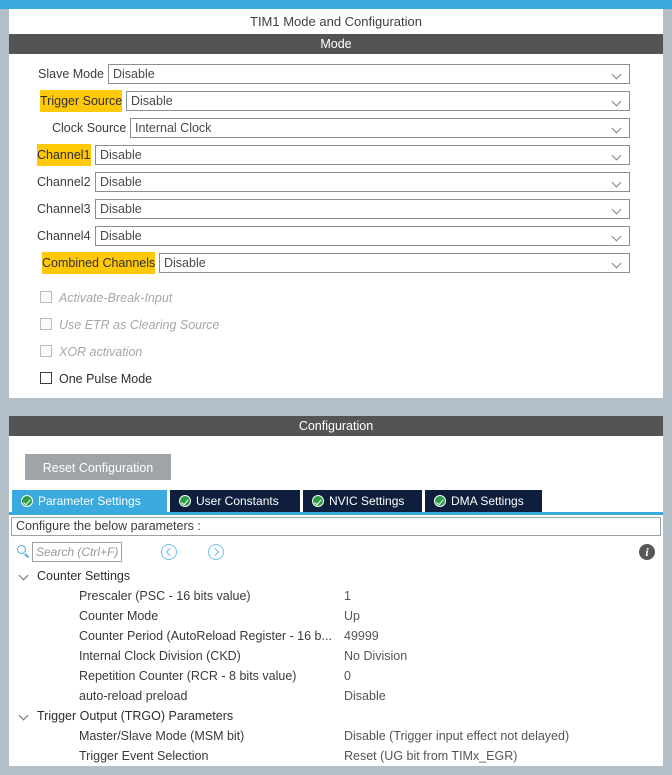 The height and width of the screenshot is (775, 672). I want to click on parameter-row: Repetition Counter (RCR - 8 bits value) 0, so click(336, 676).